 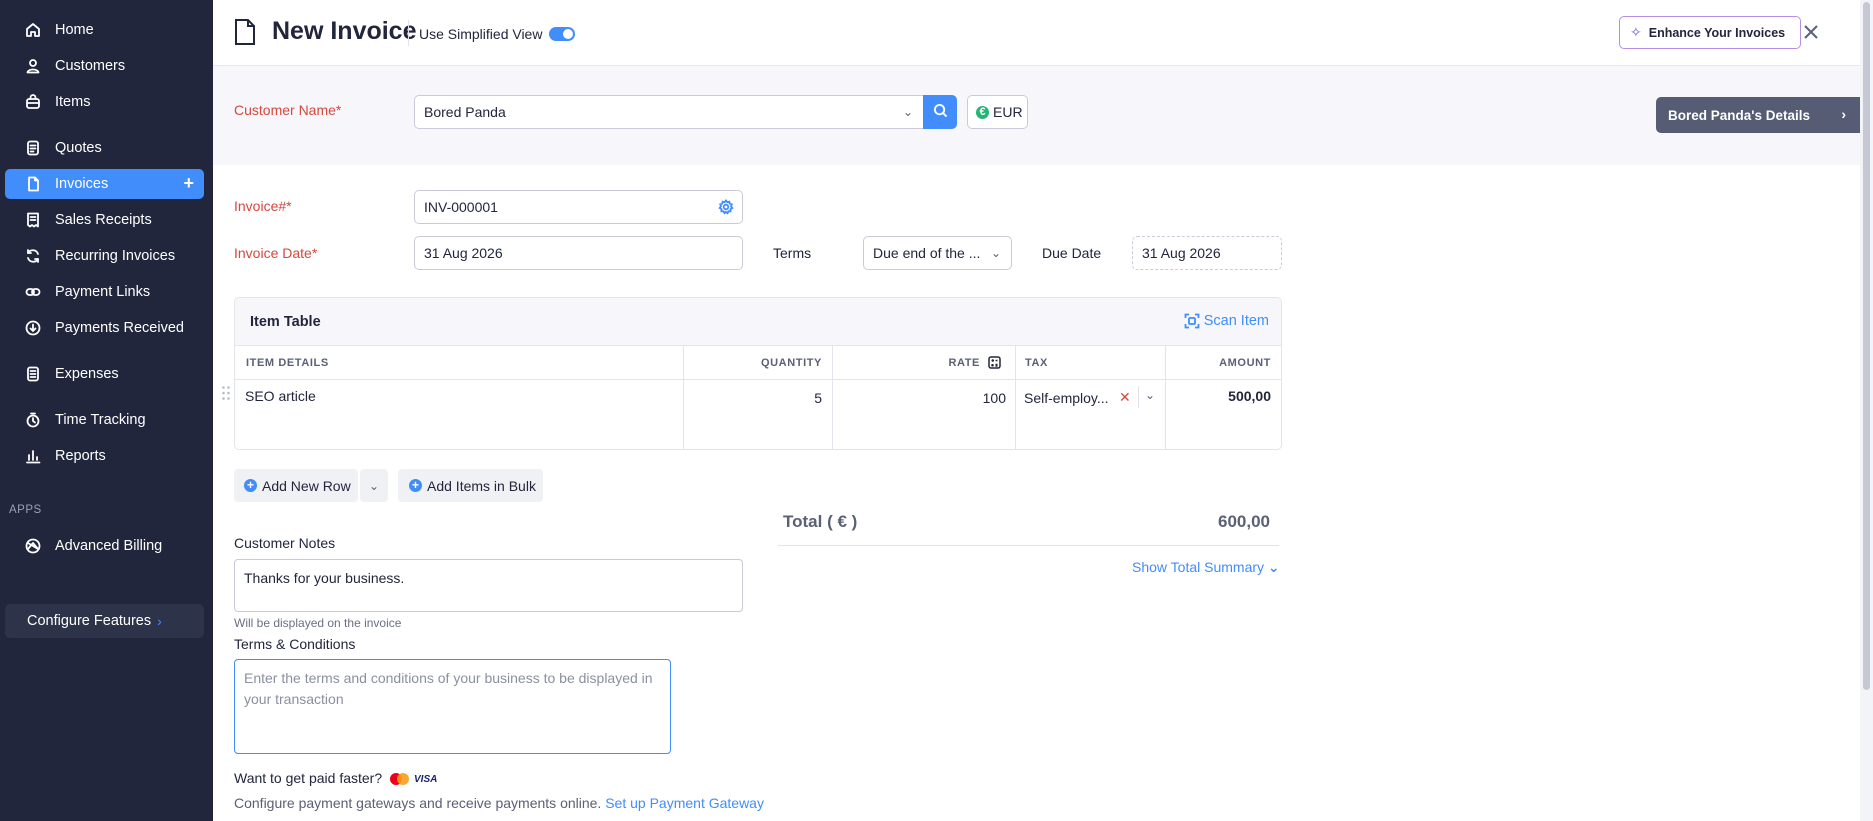 I want to click on due-date-field: 31 Aug 2026, so click(x=1207, y=253).